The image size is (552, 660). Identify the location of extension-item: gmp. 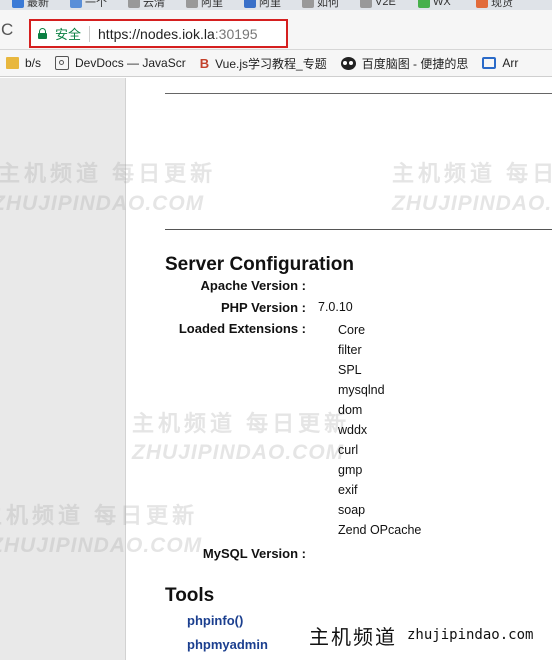
(350, 470).